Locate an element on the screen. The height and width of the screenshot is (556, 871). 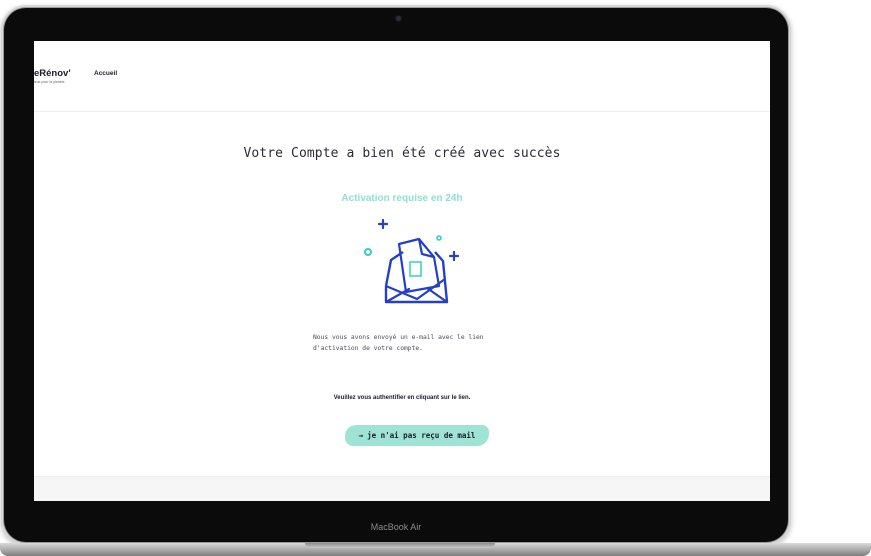
arrow-right-icon: → is located at coordinates (361, 435).